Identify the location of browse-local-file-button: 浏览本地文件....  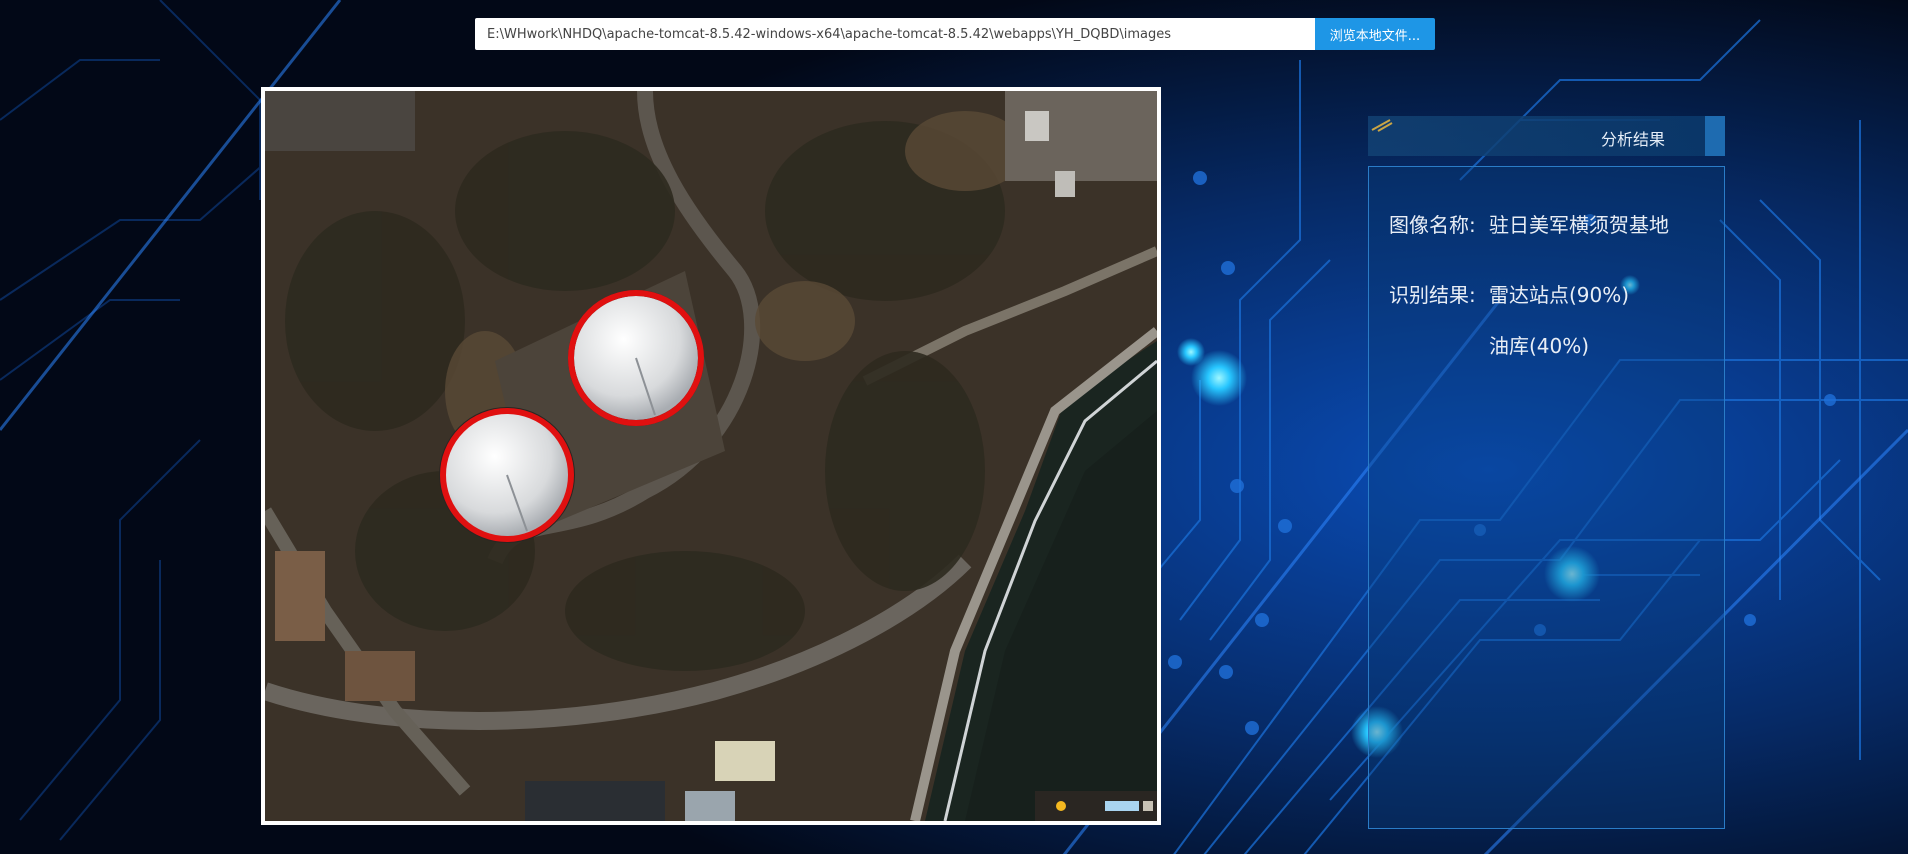
(1375, 34).